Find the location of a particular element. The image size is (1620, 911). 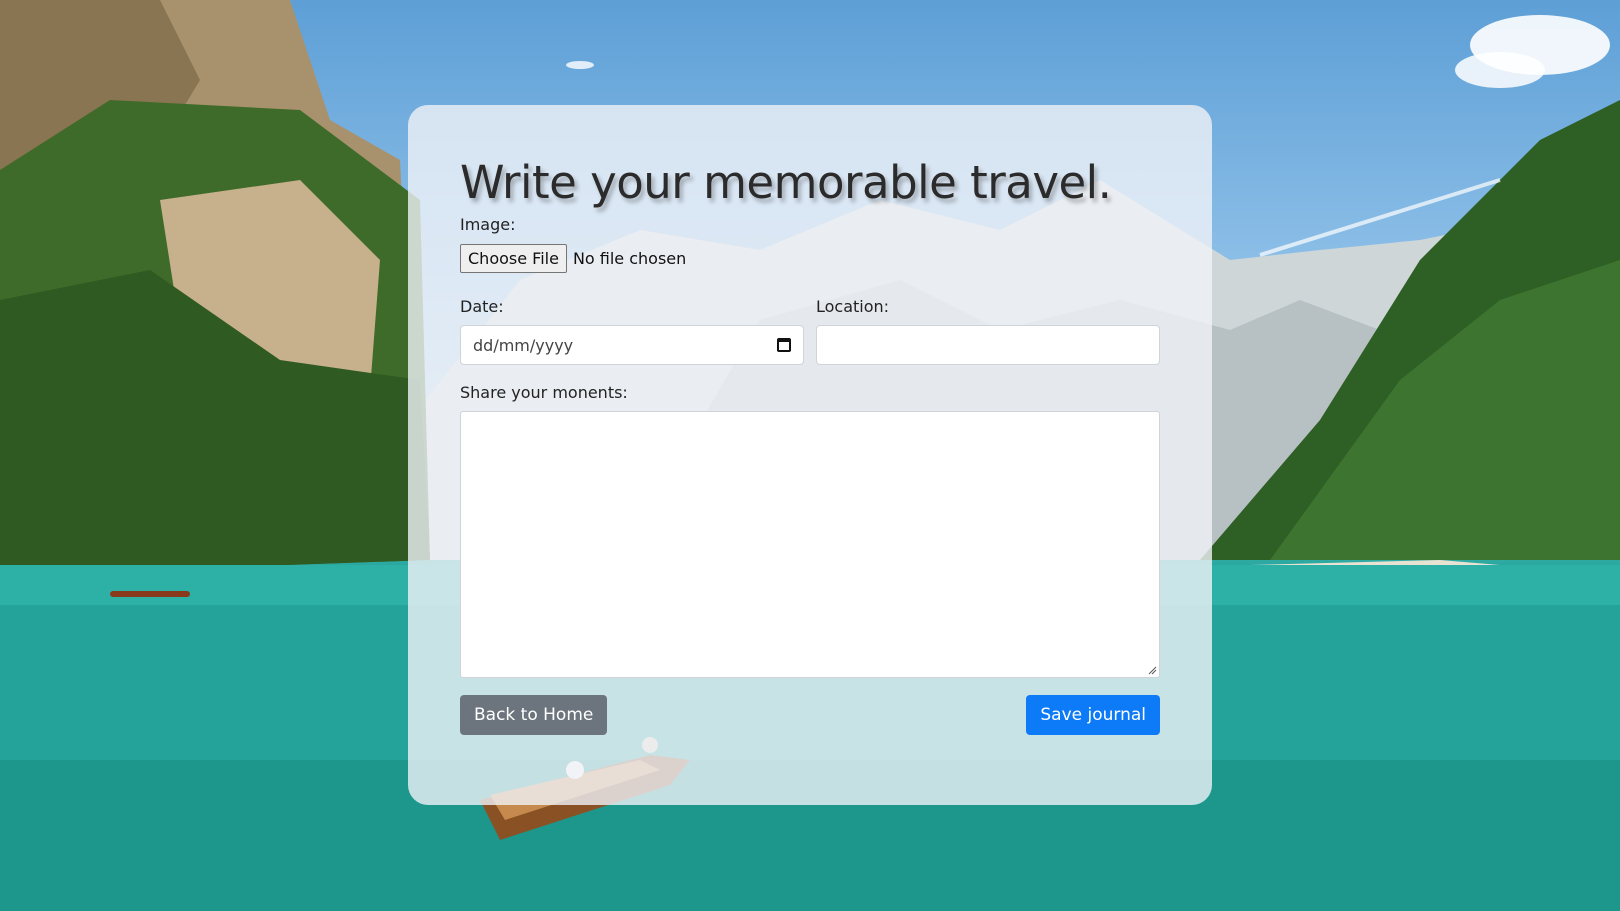

calendar-icon is located at coordinates (784, 345).